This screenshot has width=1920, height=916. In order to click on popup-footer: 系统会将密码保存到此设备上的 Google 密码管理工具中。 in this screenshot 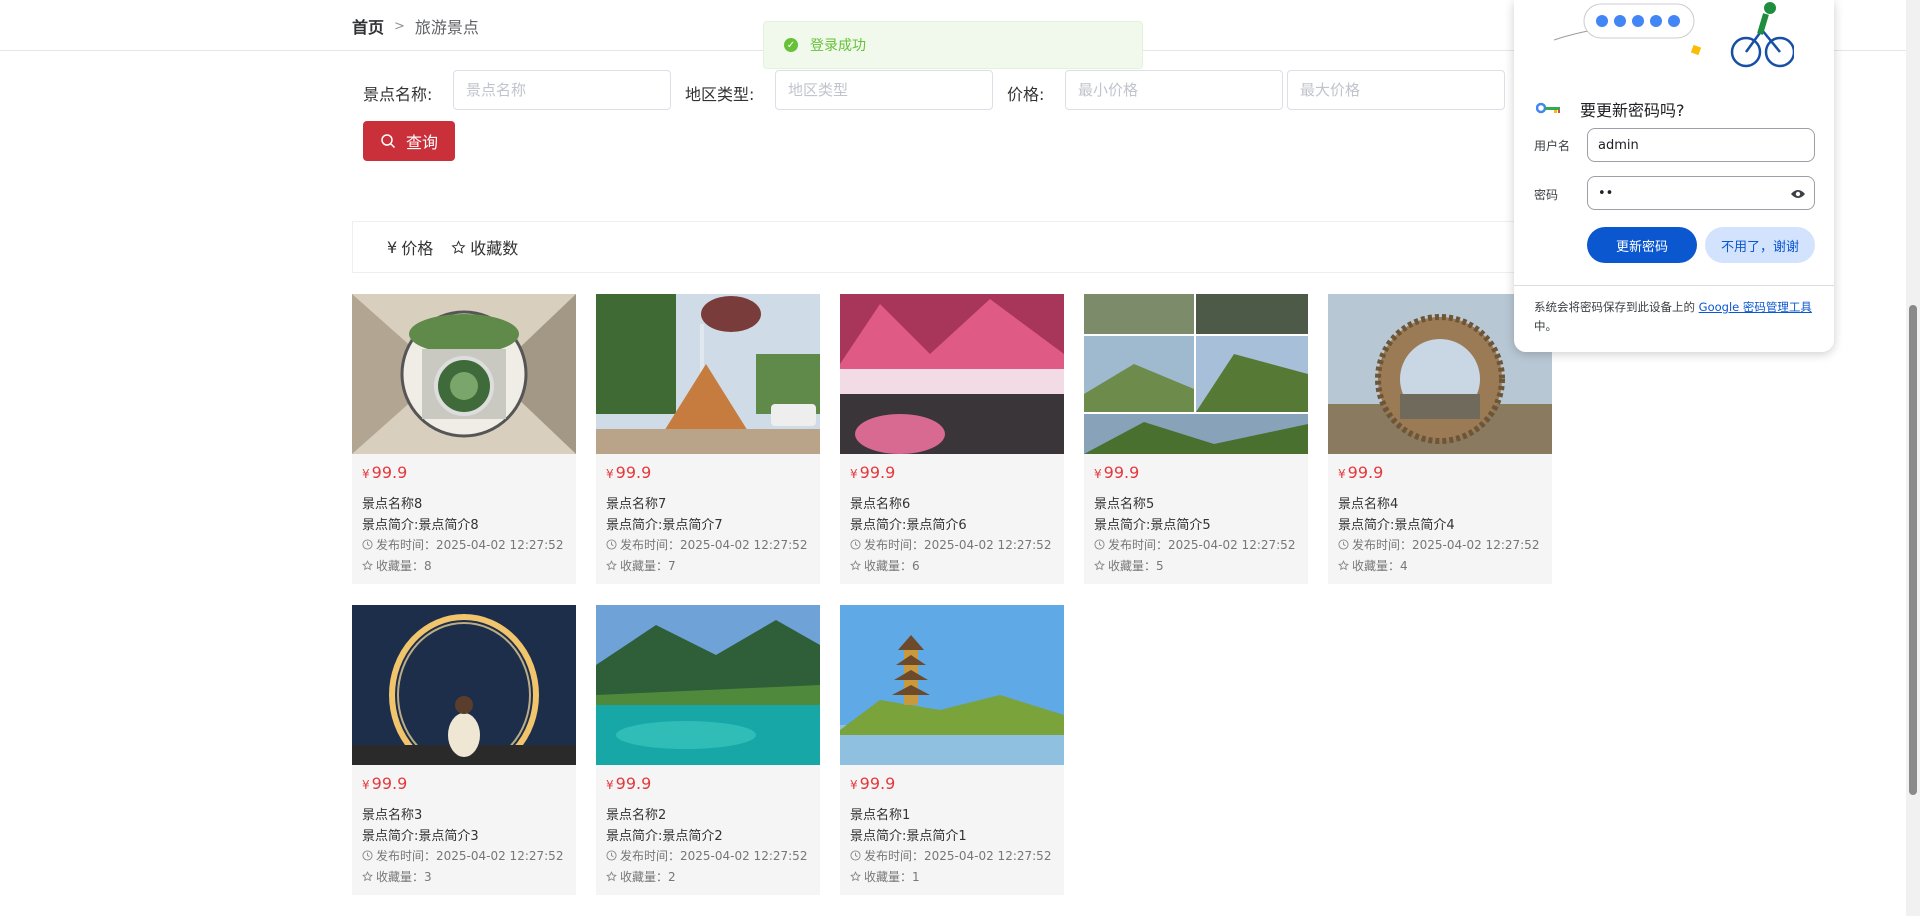, I will do `click(1674, 316)`.